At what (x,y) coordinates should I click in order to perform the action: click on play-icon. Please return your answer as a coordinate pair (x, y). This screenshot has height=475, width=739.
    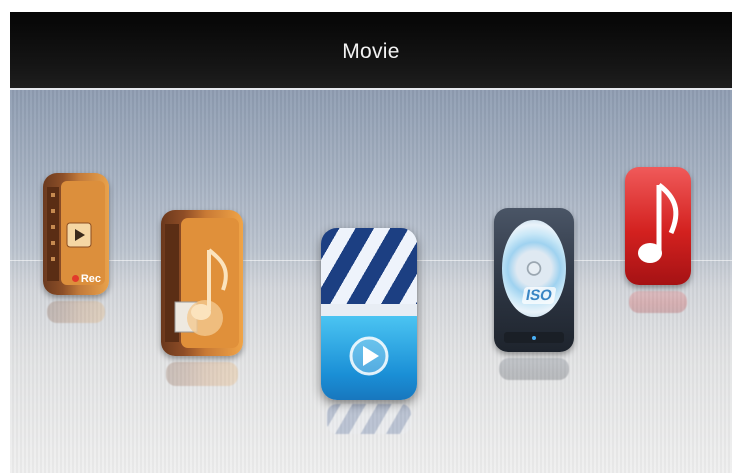
    Looking at the image, I should click on (369, 356).